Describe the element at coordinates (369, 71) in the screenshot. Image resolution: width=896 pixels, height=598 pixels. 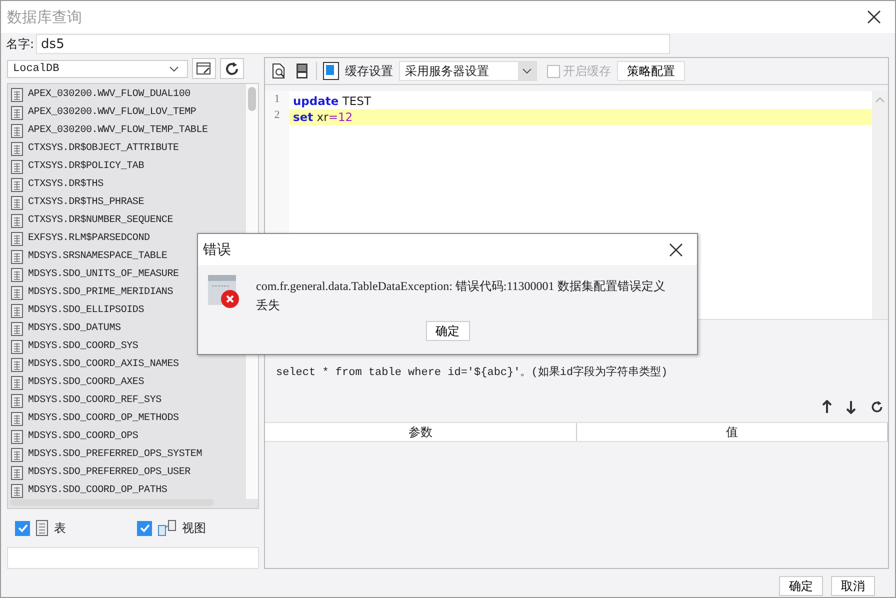
I see `cache-label: 缓存设置` at that location.